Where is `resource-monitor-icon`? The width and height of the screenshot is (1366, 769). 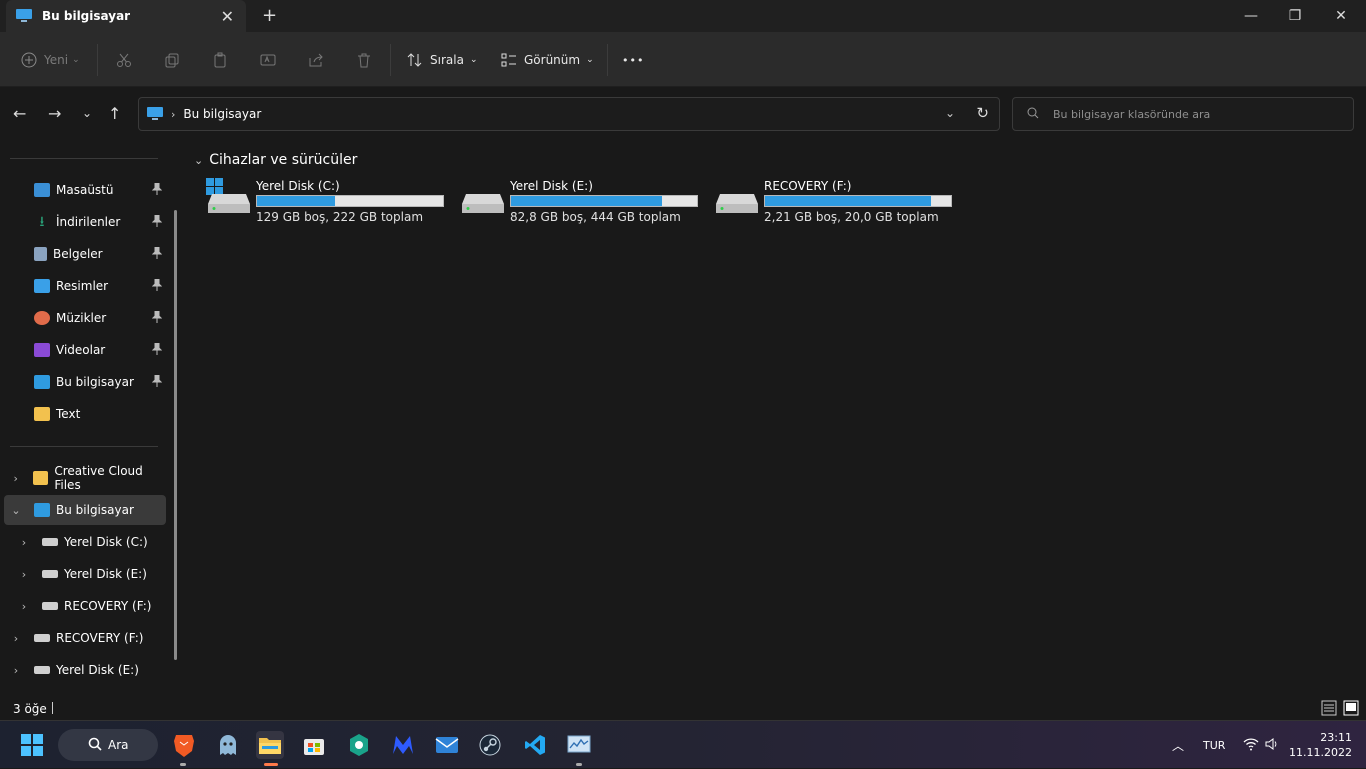 resource-monitor-icon is located at coordinates (579, 745).